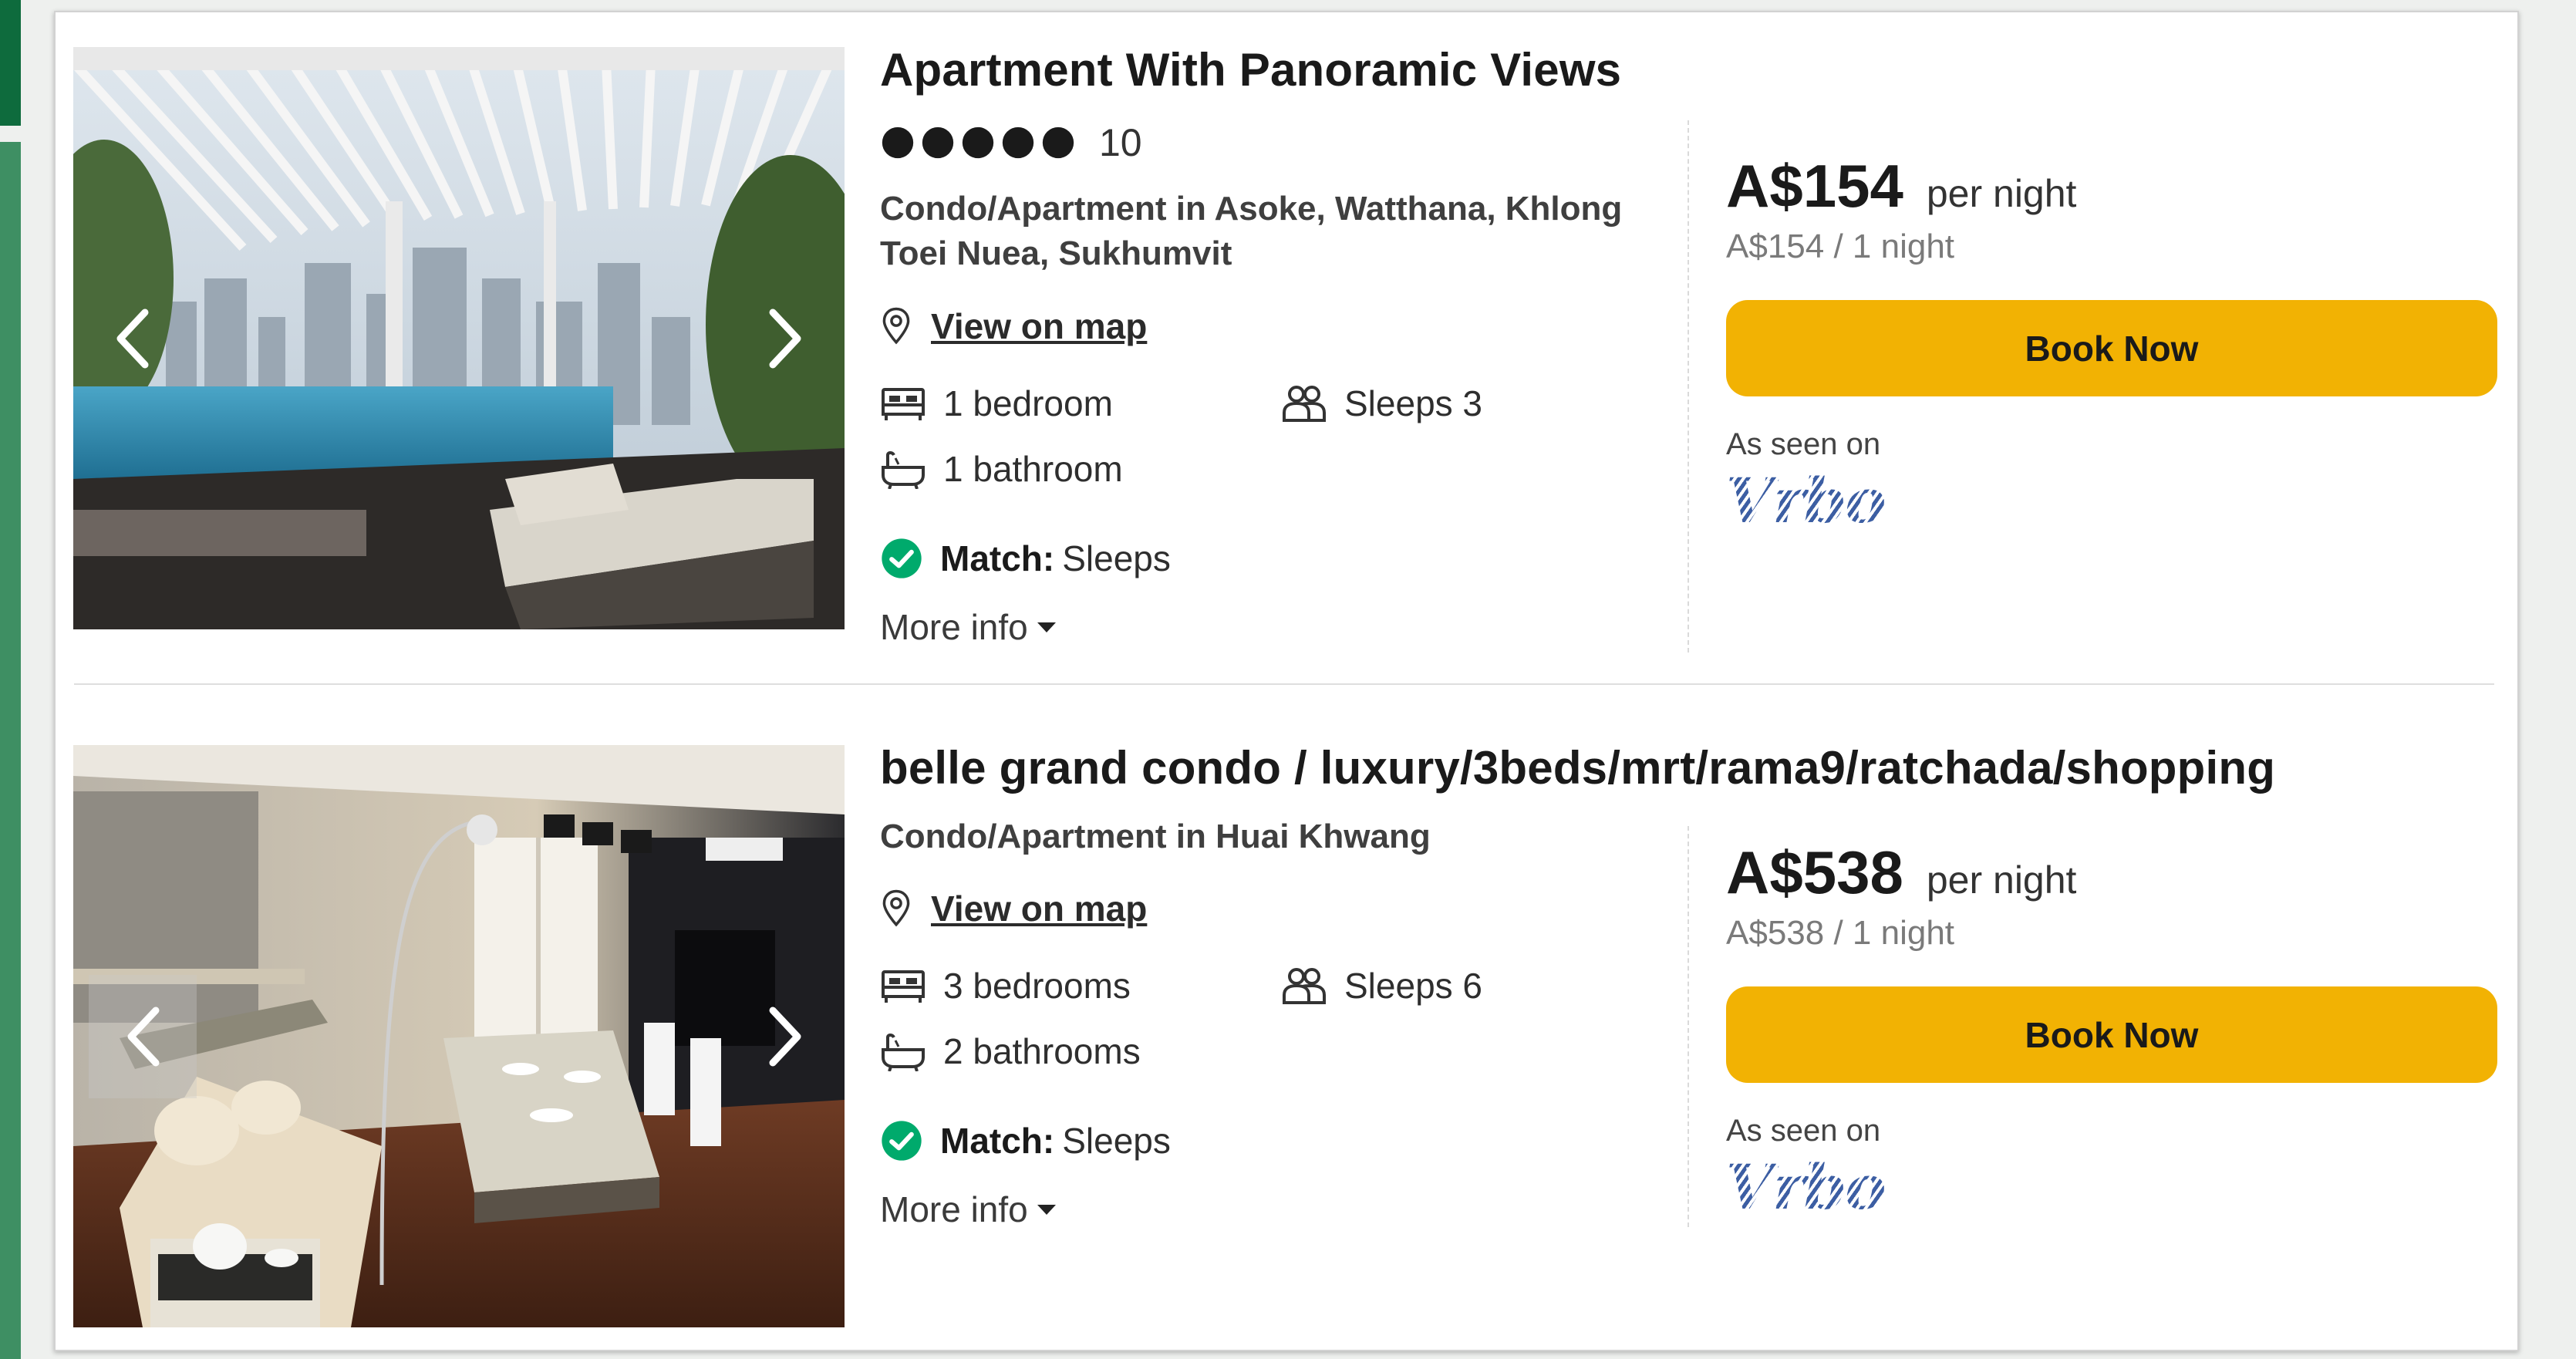 This screenshot has width=2576, height=1359. What do you see at coordinates (1840, 933) in the screenshot?
I see `total-price: A$538 / 1 night` at bounding box center [1840, 933].